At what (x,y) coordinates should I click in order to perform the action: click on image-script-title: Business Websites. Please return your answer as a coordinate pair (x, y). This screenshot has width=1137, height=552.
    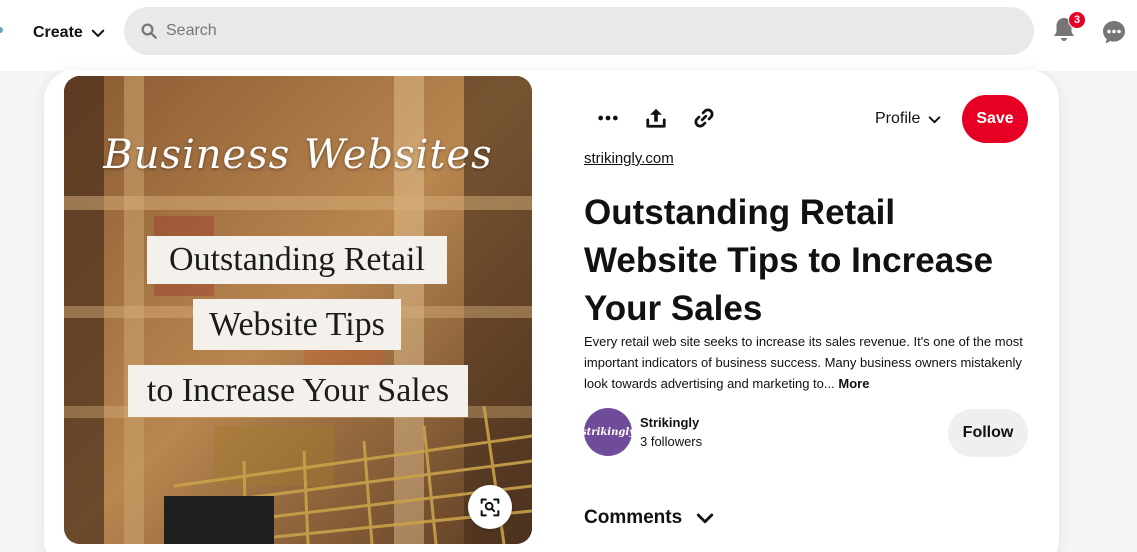
    Looking at the image, I should click on (298, 155).